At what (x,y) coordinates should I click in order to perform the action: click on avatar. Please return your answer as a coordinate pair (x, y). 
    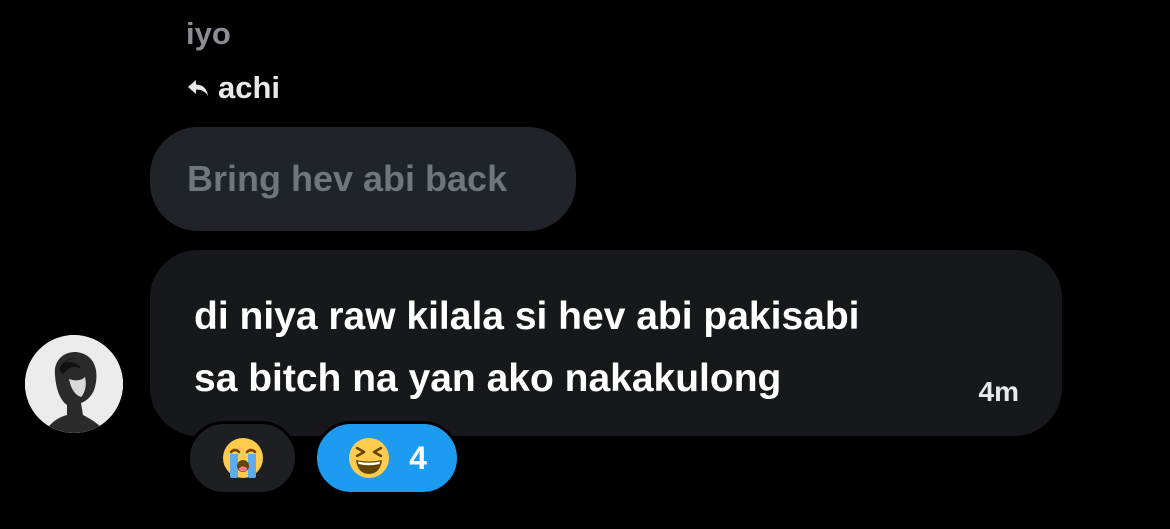
    Looking at the image, I should click on (74, 384).